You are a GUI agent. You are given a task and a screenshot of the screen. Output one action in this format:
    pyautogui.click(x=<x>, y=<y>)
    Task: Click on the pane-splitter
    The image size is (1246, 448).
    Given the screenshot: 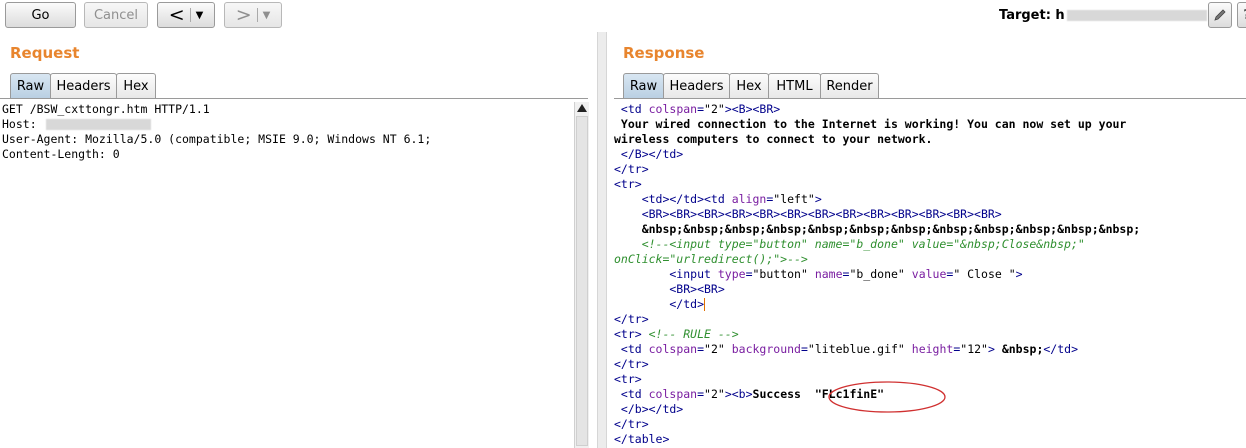 What is the action you would take?
    pyautogui.click(x=602, y=240)
    